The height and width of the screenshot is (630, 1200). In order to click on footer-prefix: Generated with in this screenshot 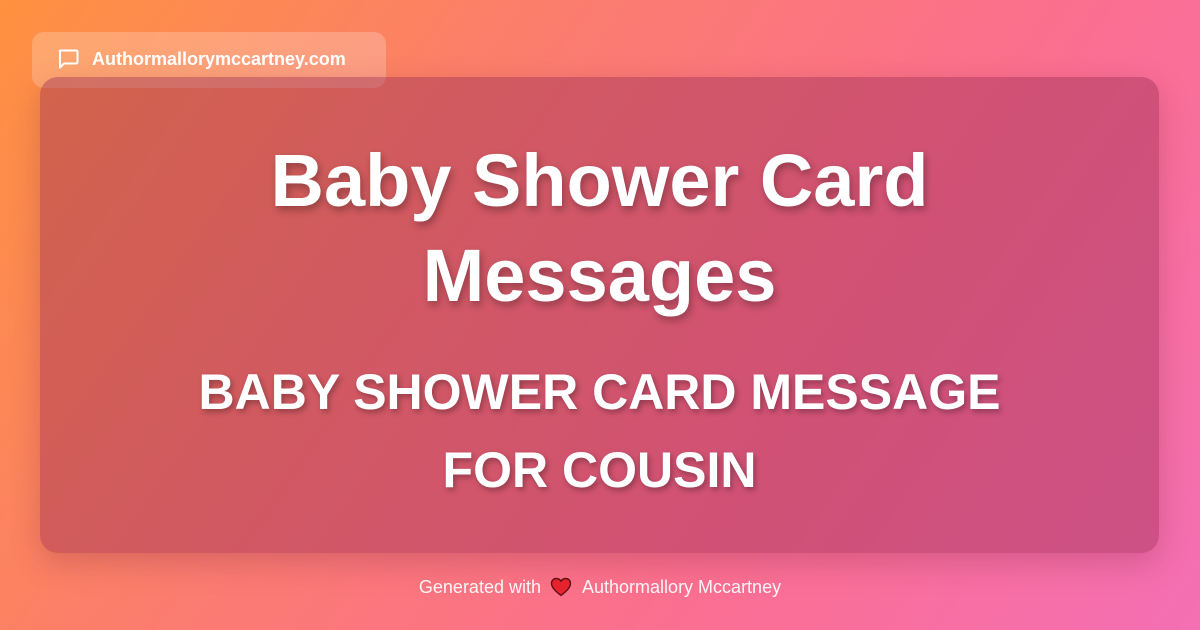, I will do `click(479, 587)`.